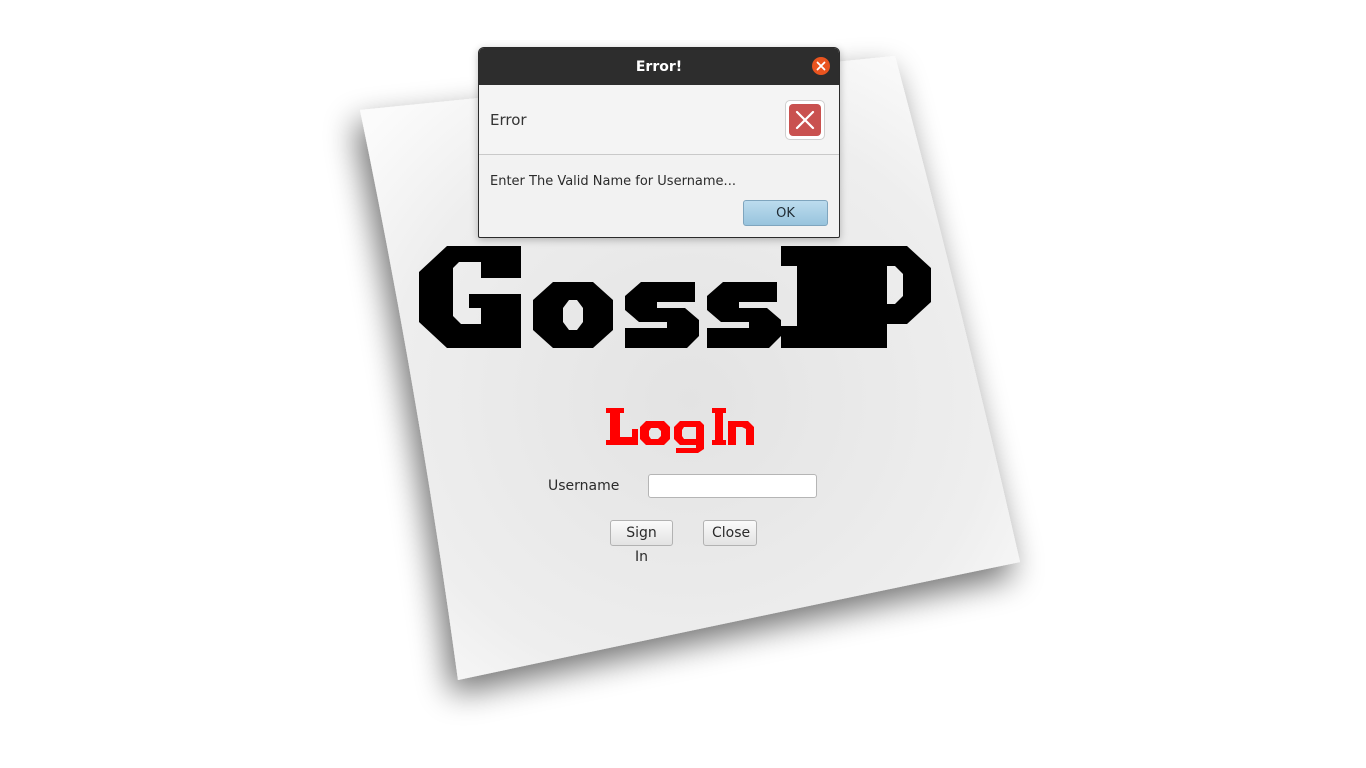 This screenshot has width=1366, height=768. I want to click on close-icon, so click(821, 66).